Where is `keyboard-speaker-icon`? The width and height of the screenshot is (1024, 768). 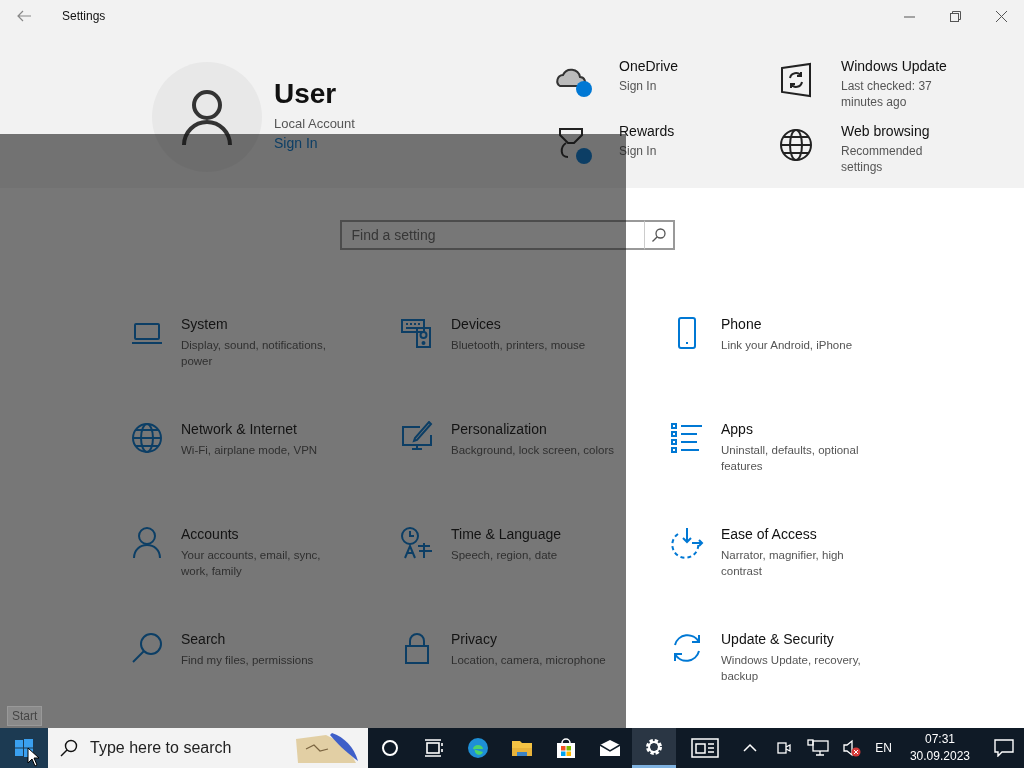
keyboard-speaker-icon is located at coordinates (417, 333).